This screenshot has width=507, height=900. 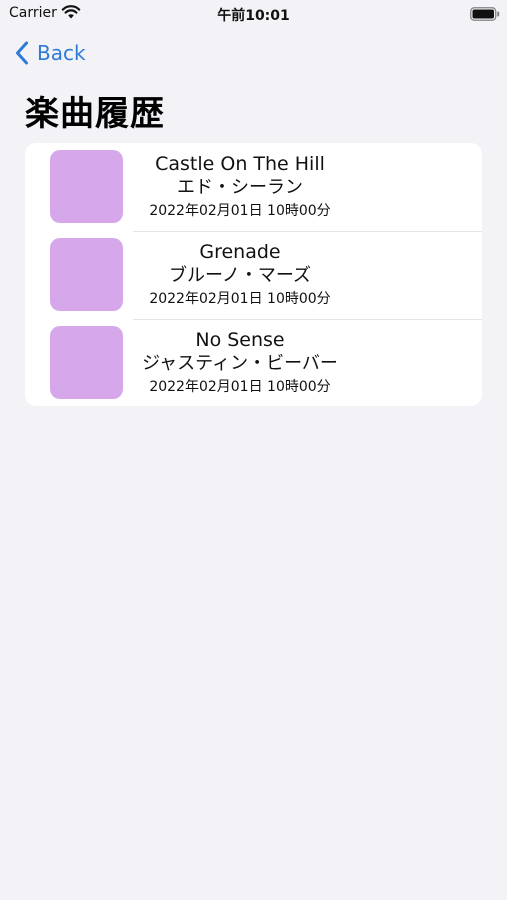 I want to click on song-info: No Sense ジャスティン・ビーバー 2022年02月01日 10時00分, so click(x=240, y=363).